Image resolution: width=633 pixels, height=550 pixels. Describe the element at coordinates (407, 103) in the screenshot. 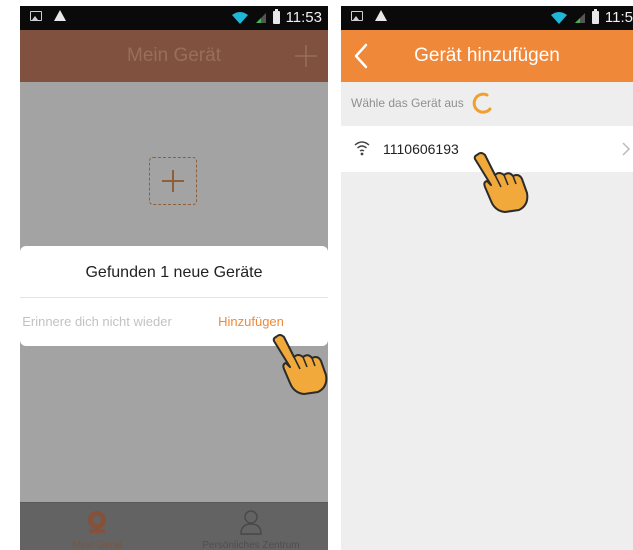

I see `hint-text: Wähle das Gerät aus` at that location.